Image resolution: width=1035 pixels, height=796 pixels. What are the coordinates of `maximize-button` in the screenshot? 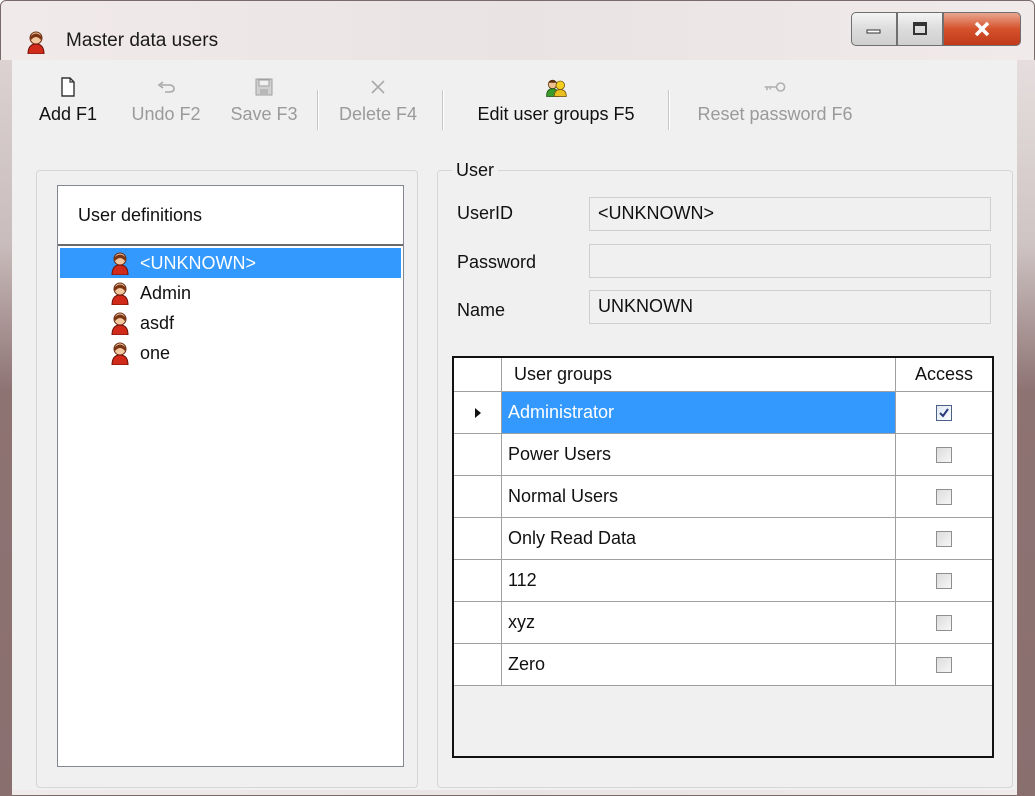 It's located at (920, 29).